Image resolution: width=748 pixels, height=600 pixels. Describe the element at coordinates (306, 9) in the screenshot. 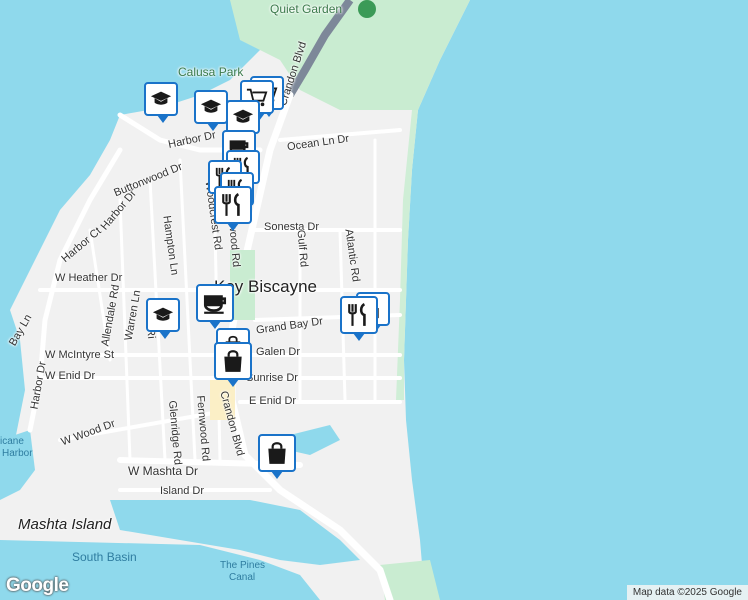

I see `quiet-garden-label: Quiet Garden` at that location.